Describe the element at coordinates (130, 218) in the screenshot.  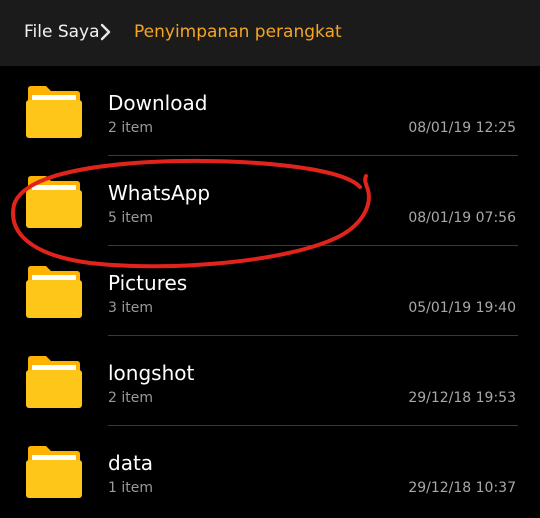
I see `folder-item-count: 5 item` at that location.